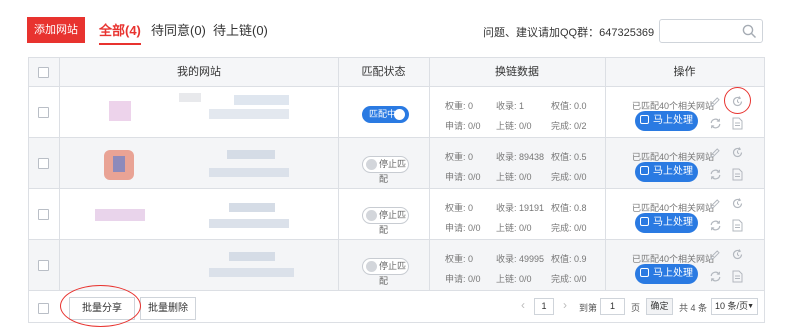 This screenshot has width=799, height=336. What do you see at coordinates (588, 308) in the screenshot?
I see `goto-label: 到第` at bounding box center [588, 308].